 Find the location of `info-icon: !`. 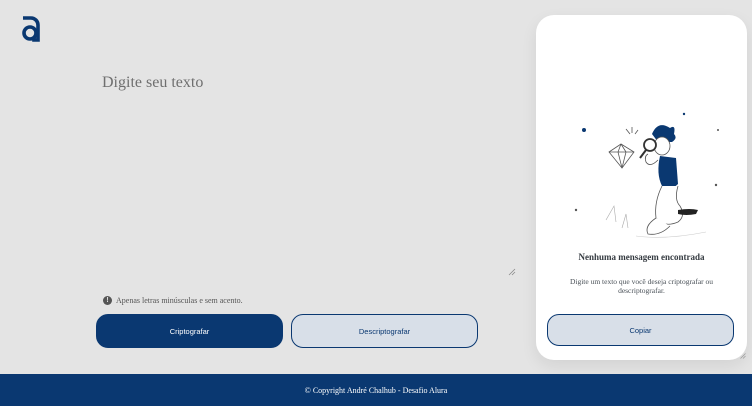

info-icon: ! is located at coordinates (107, 300).